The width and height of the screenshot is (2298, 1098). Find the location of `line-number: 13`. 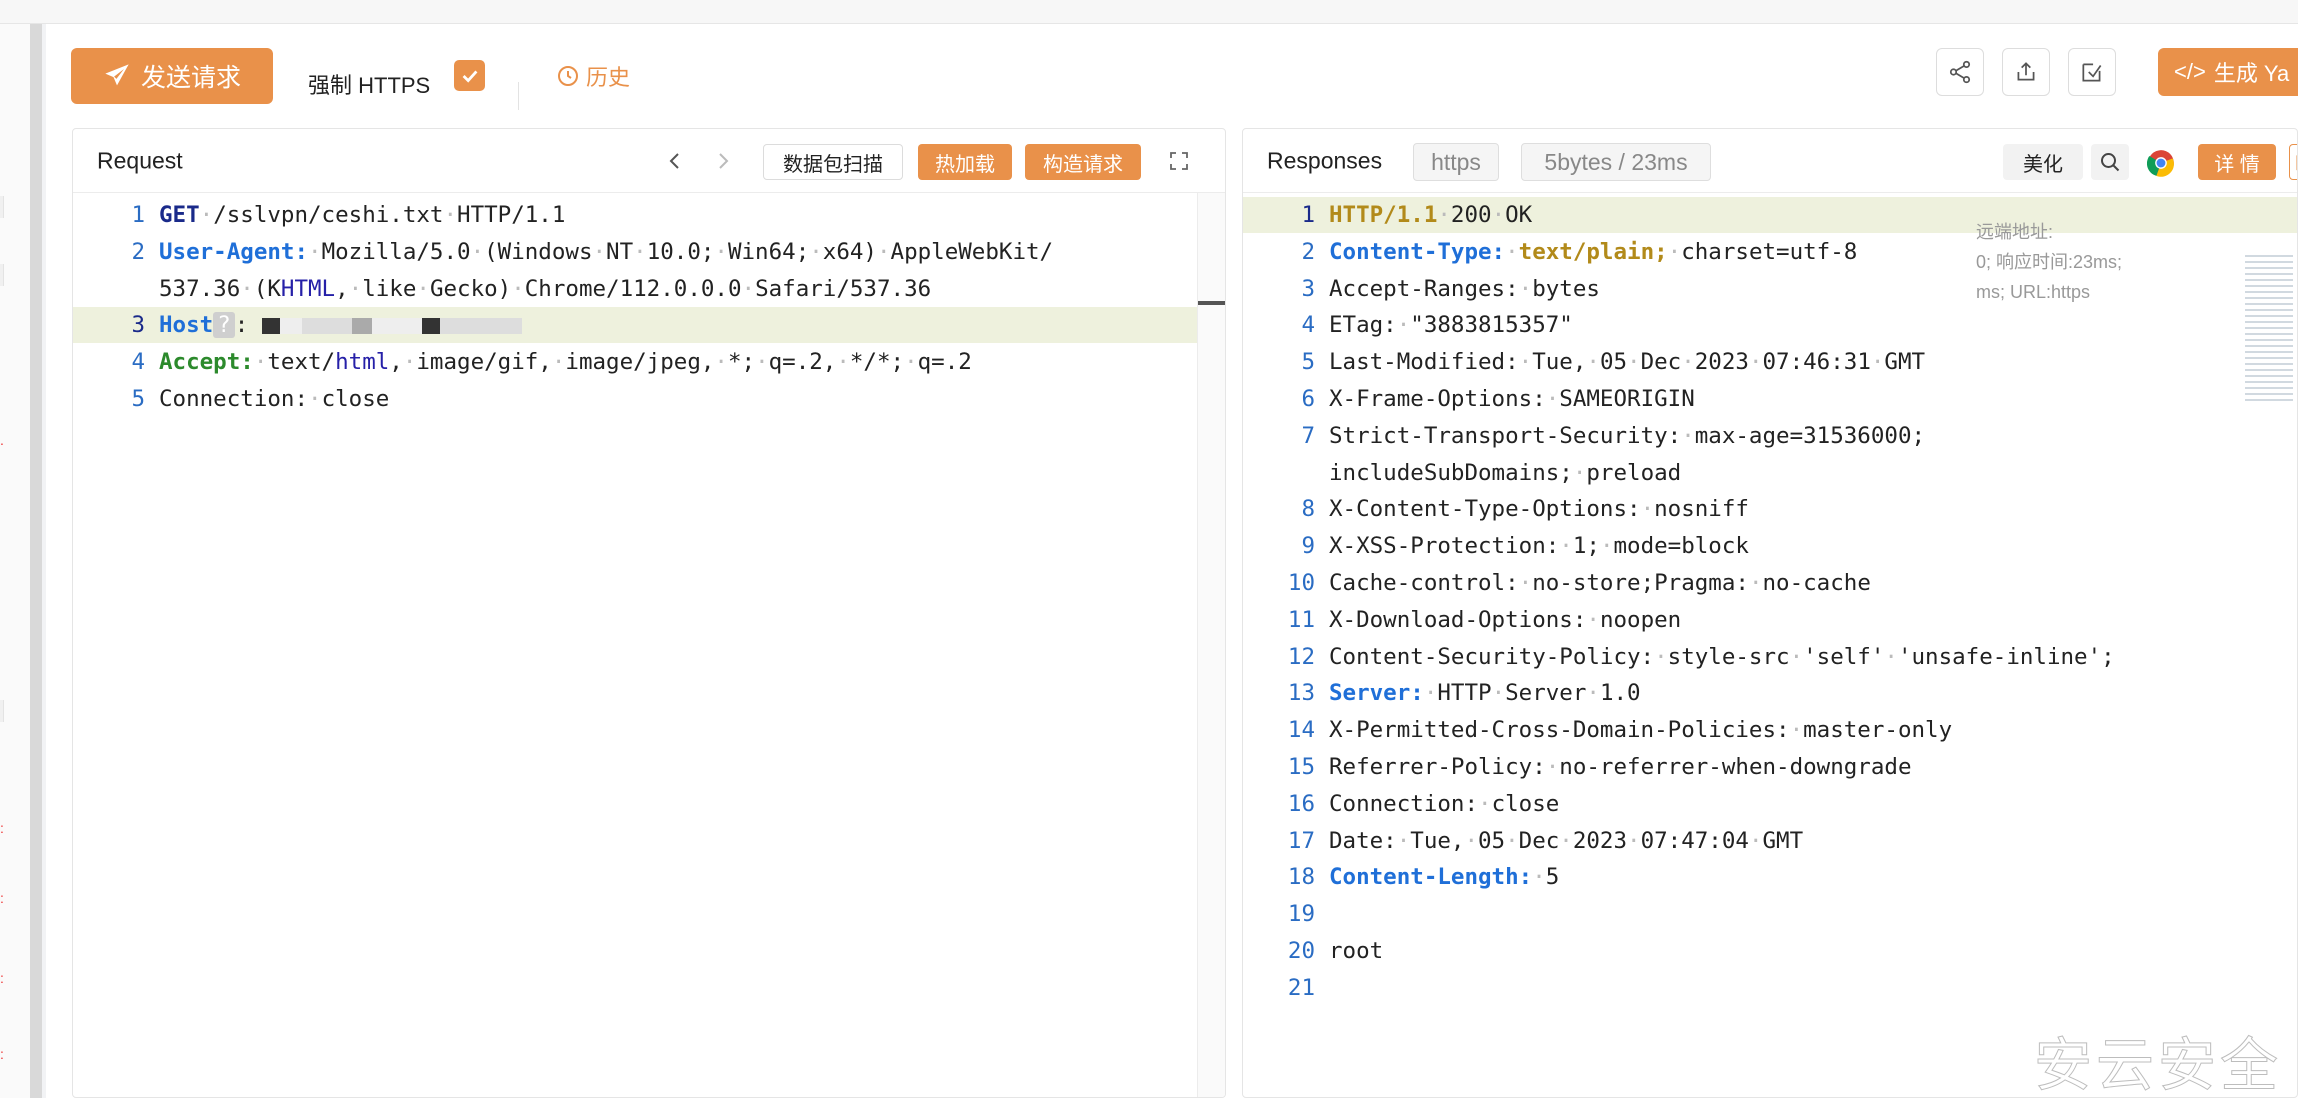

line-number: 13 is located at coordinates (1301, 693).